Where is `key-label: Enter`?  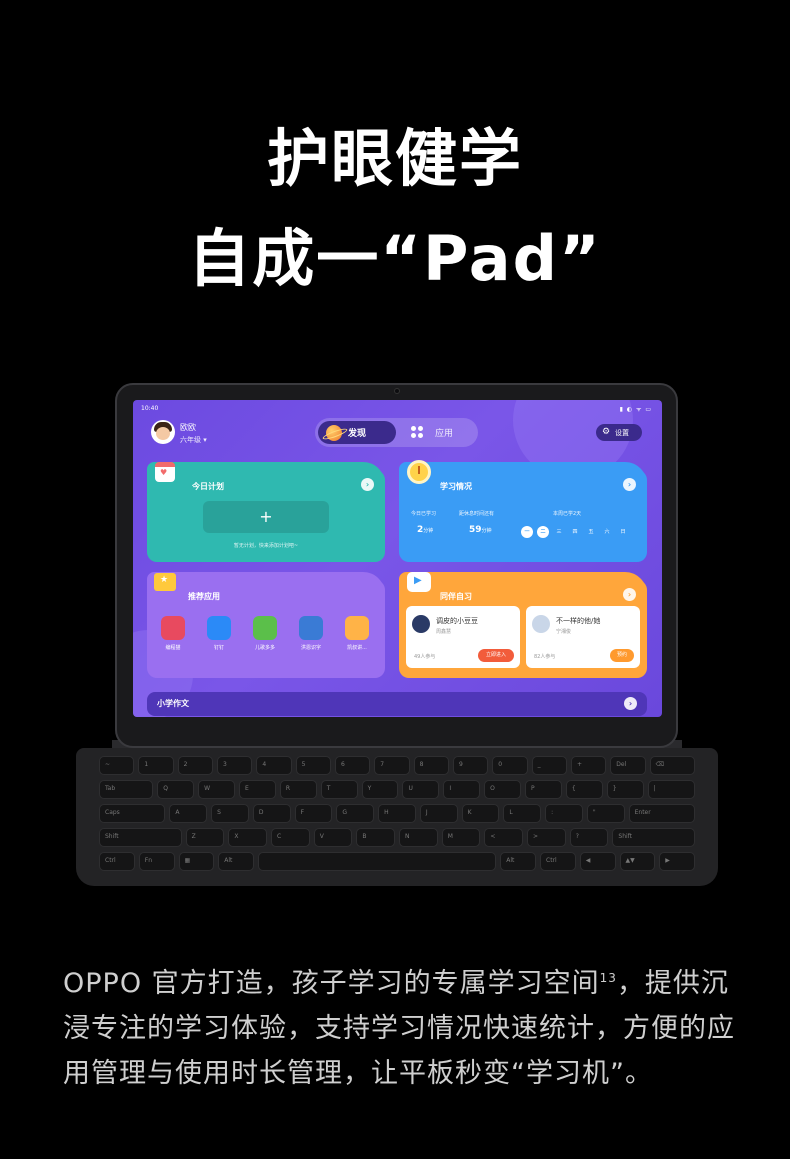
key-label: Enter is located at coordinates (642, 812).